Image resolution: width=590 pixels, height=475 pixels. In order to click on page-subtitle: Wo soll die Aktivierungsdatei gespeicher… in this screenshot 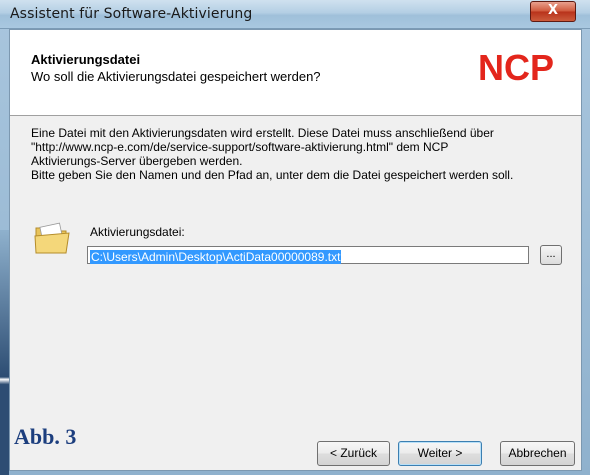, I will do `click(176, 76)`.